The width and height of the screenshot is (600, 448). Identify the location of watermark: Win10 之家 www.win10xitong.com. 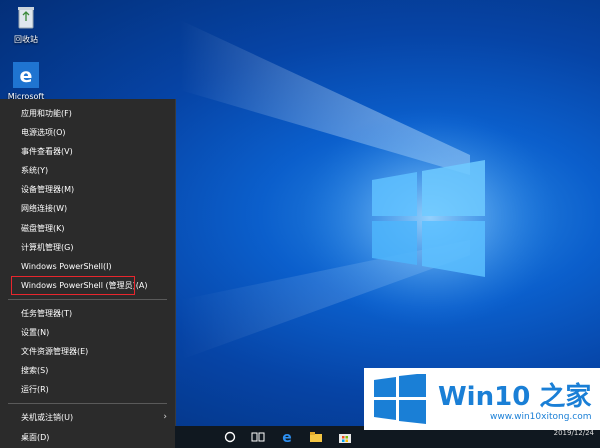
(482, 399).